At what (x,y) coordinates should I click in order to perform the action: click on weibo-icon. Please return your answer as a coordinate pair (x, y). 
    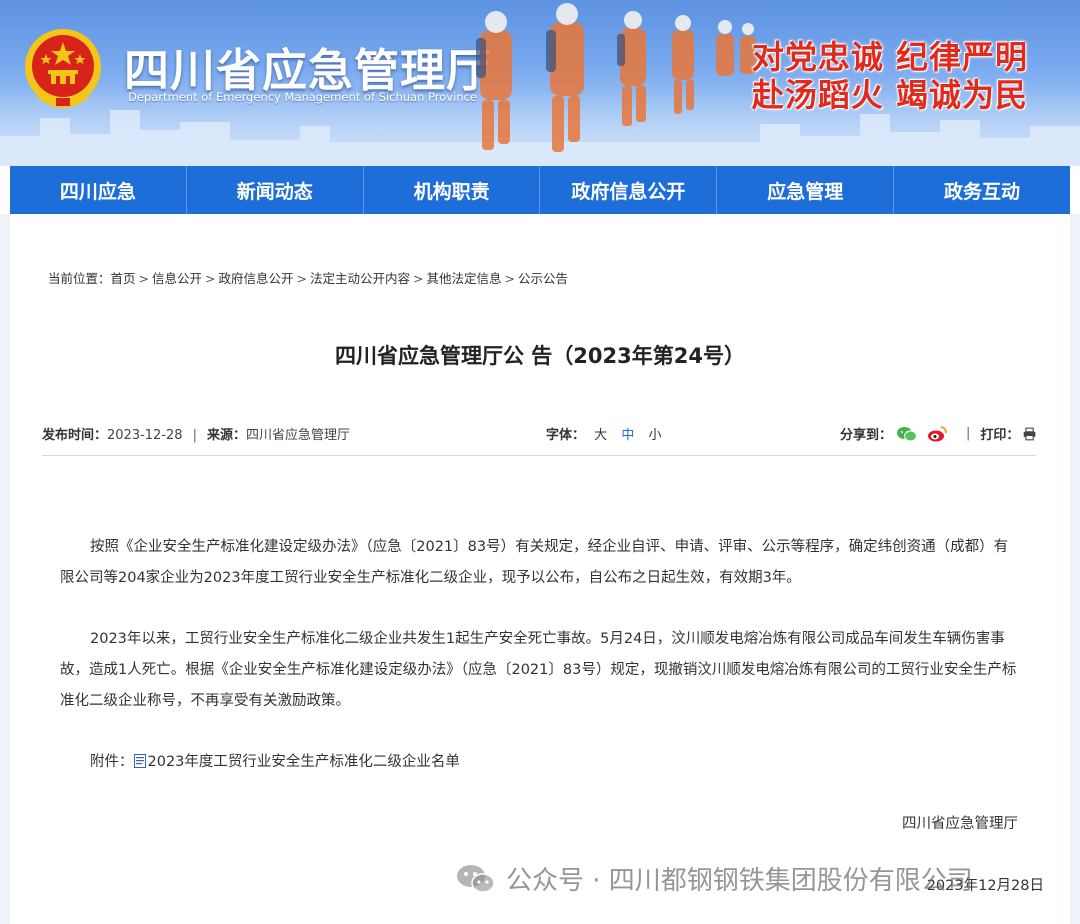
    Looking at the image, I should click on (937, 434).